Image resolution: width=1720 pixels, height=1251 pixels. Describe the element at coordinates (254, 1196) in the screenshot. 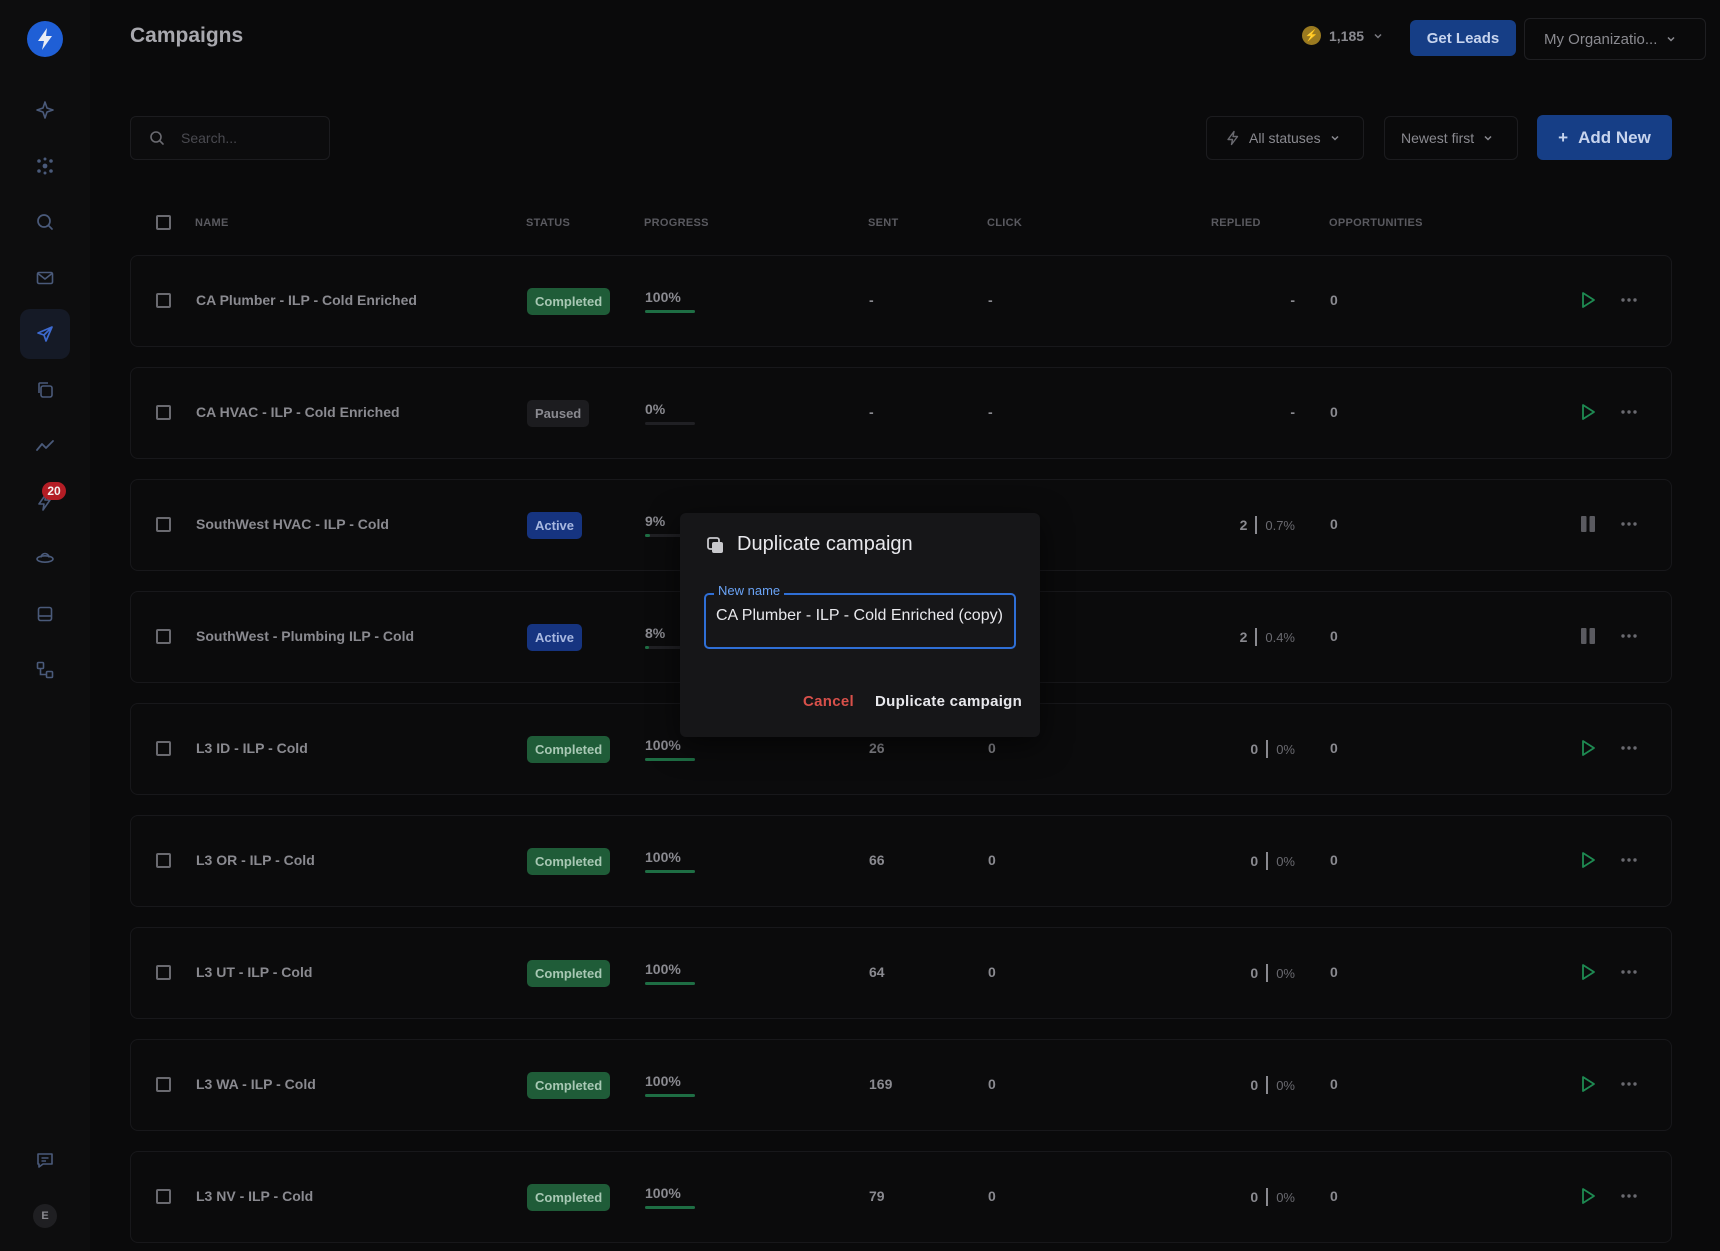

I see `campaign-name: L3 NV - ILP - Cold` at that location.